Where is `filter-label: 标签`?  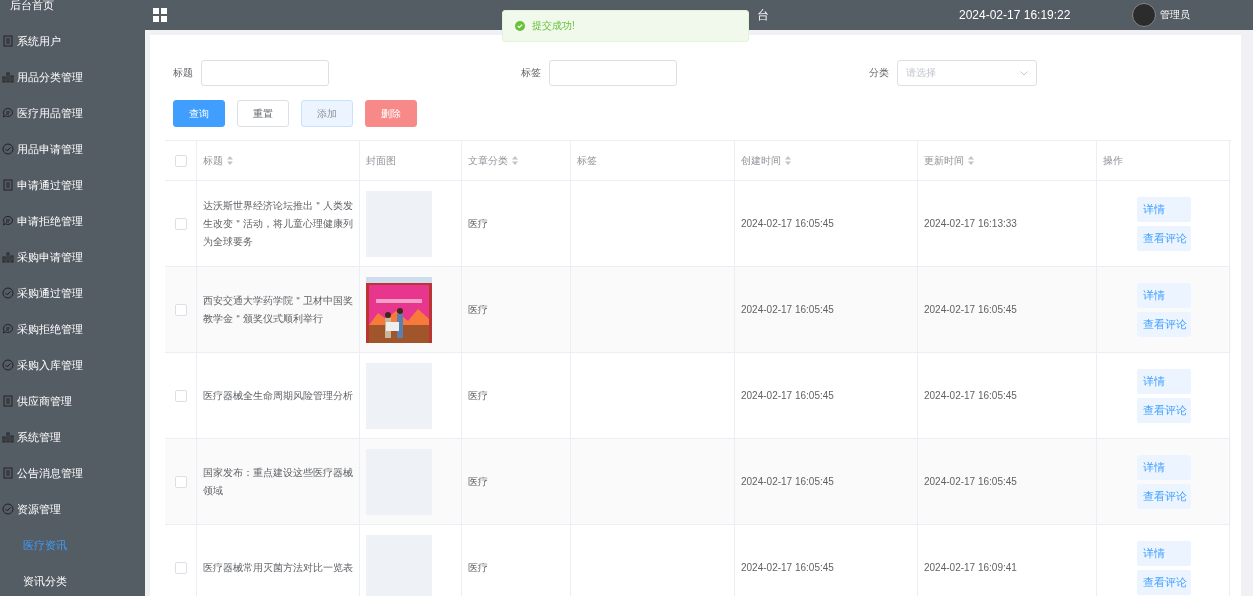
filter-label: 标签 is located at coordinates (531, 73).